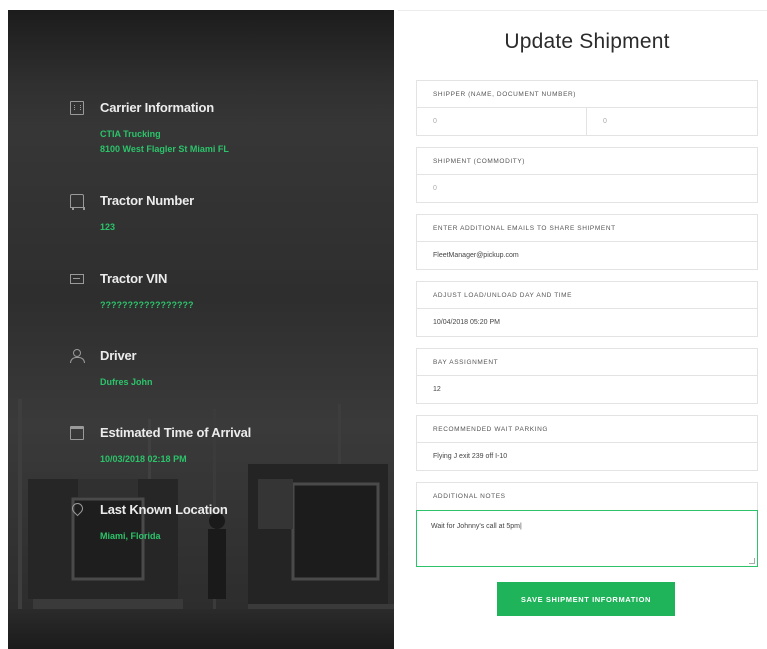 Image resolution: width=767 pixels, height=649 pixels. What do you see at coordinates (587, 322) in the screenshot?
I see `load-time-input: 10/04/2018 05:20 PM` at bounding box center [587, 322].